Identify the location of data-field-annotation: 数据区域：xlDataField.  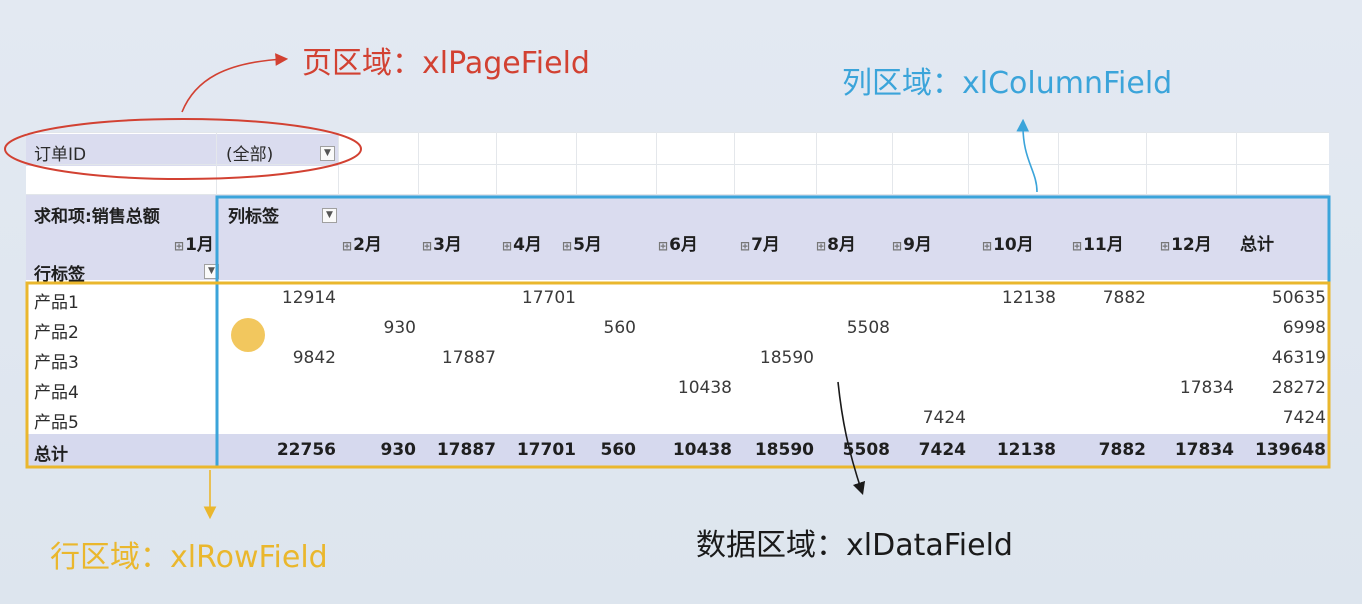
(854, 545).